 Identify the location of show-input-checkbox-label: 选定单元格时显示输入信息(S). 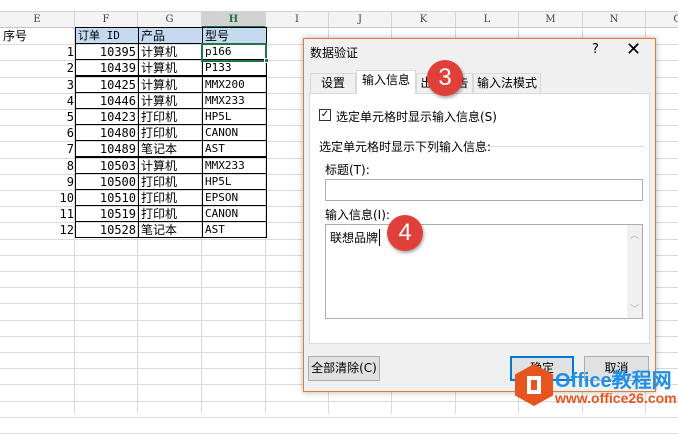
(416, 116).